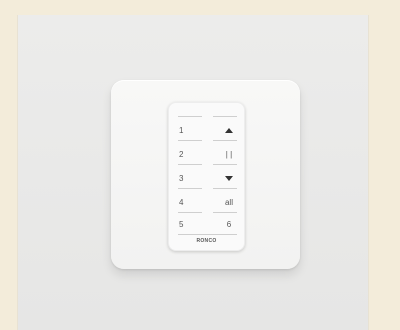 This screenshot has width=400, height=330. Describe the element at coordinates (181, 154) in the screenshot. I see `key-label: 2` at that location.